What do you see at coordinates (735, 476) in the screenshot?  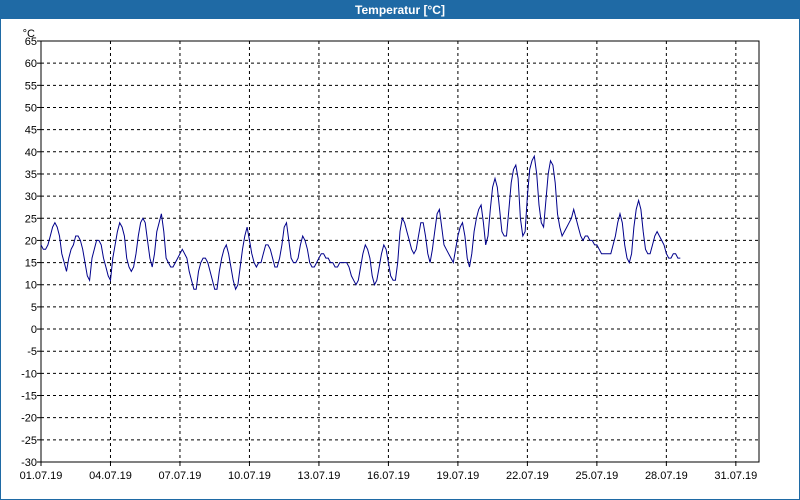 I see `x-tick-label: 31.07.19` at bounding box center [735, 476].